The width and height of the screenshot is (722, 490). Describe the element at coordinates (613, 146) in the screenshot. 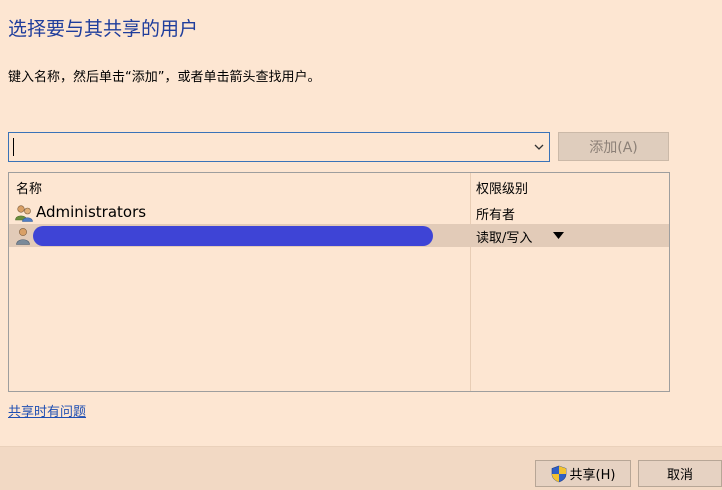

I see `add-button: 添加(A)` at that location.